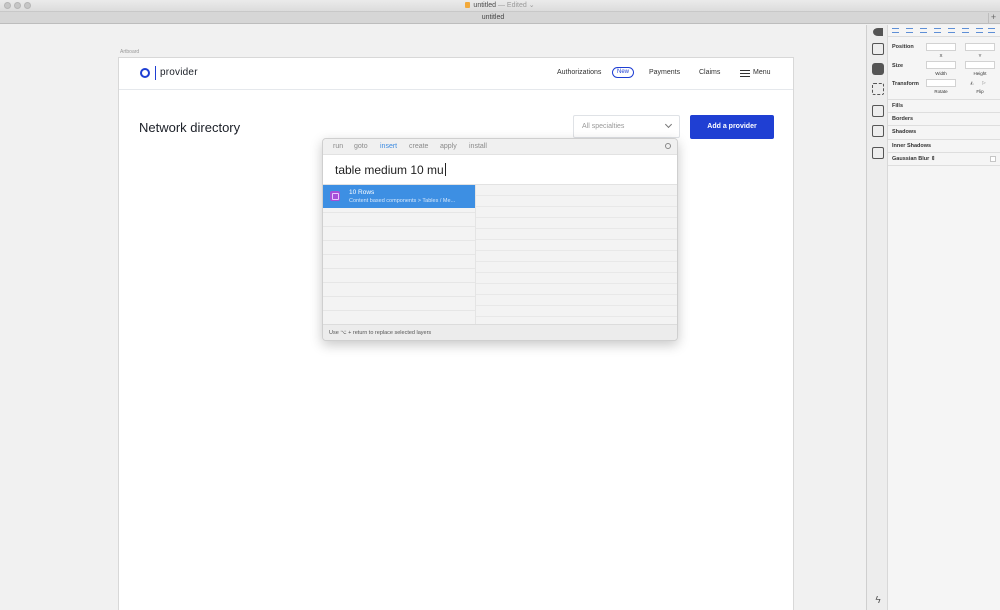 Image resolution: width=1000 pixels, height=610 pixels. I want to click on inspector-toolstrip: ϟ, so click(877, 317).